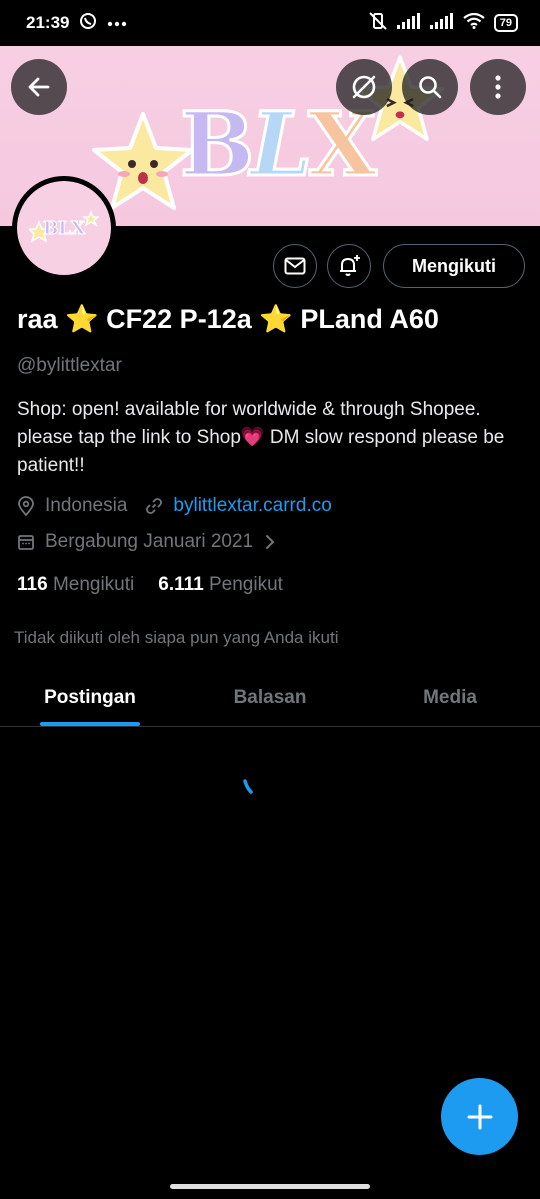  I want to click on wifi-icon, so click(474, 23).